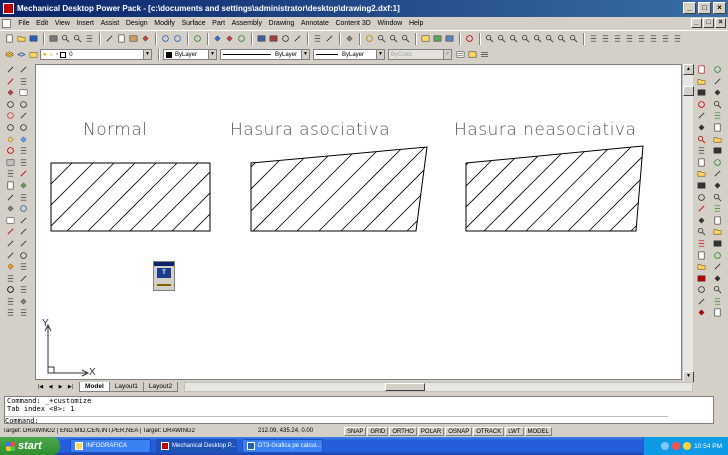 The height and width of the screenshot is (455, 728). What do you see at coordinates (10, 208) in the screenshot?
I see `move-icon` at bounding box center [10, 208].